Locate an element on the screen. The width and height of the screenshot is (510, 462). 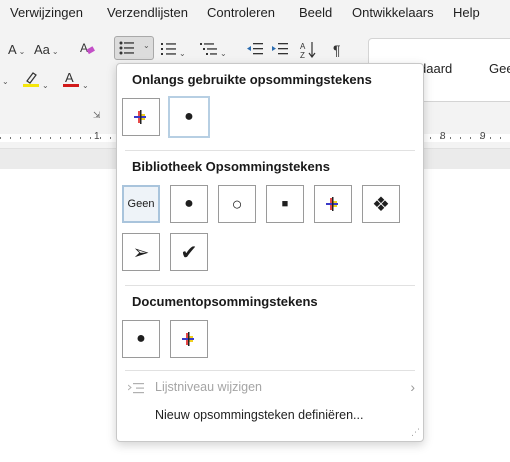
font-color-swatch is located at coordinates (71, 85).